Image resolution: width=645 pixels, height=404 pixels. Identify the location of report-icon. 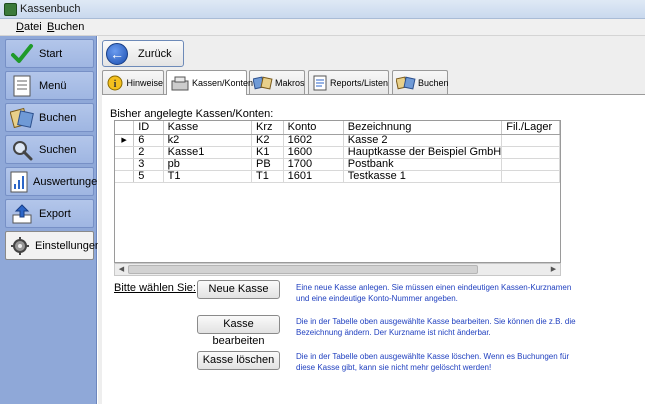
(19, 182).